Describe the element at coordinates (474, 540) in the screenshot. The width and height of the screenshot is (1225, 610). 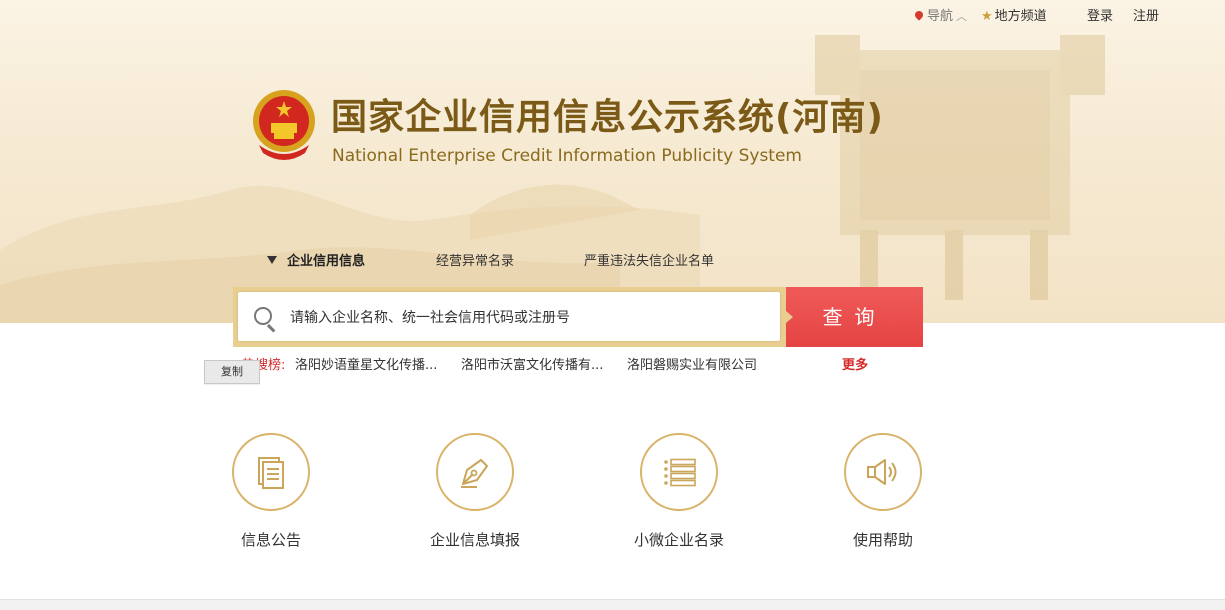
I see `feature-label: 企业信息填报` at that location.